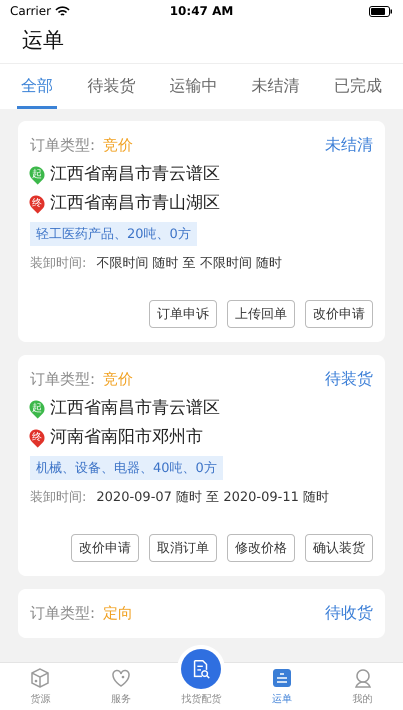 This screenshot has height=710, width=403. Describe the element at coordinates (126, 468) in the screenshot. I see `cargo-tag: 机械、设备、电器、40吨、0方` at that location.